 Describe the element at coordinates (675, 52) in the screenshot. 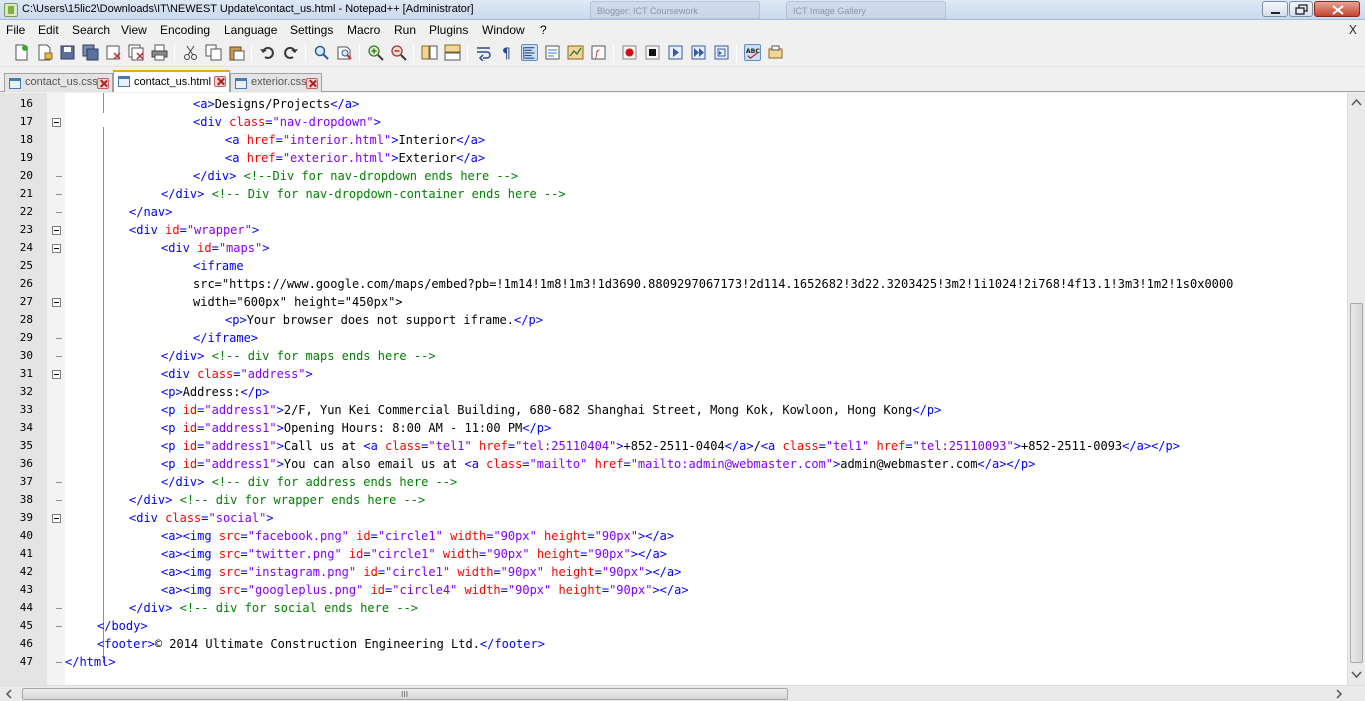

I see `playback-macro-icon` at that location.